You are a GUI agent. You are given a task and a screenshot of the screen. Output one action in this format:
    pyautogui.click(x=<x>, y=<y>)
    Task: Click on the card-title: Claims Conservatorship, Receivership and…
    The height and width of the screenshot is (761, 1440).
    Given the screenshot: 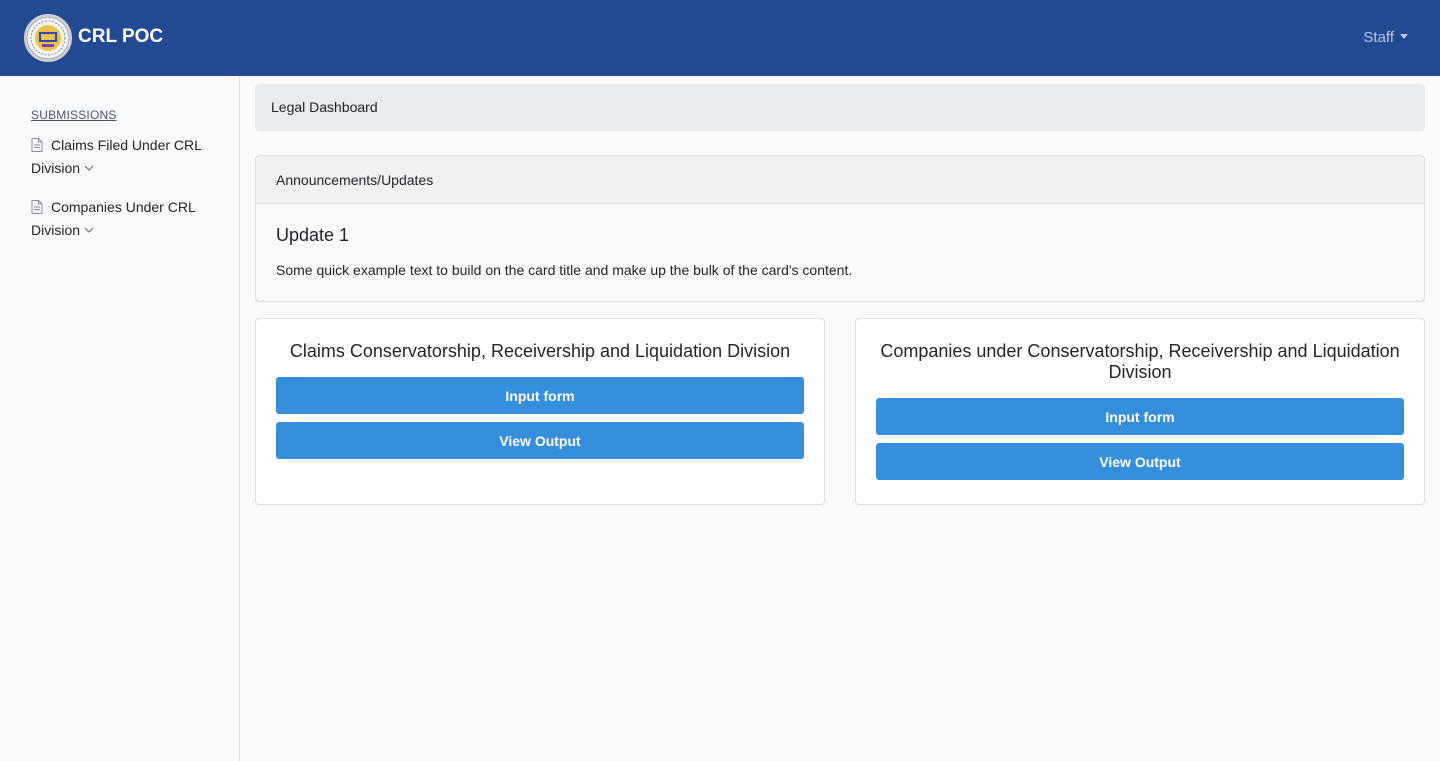 What is the action you would take?
    pyautogui.click(x=540, y=351)
    